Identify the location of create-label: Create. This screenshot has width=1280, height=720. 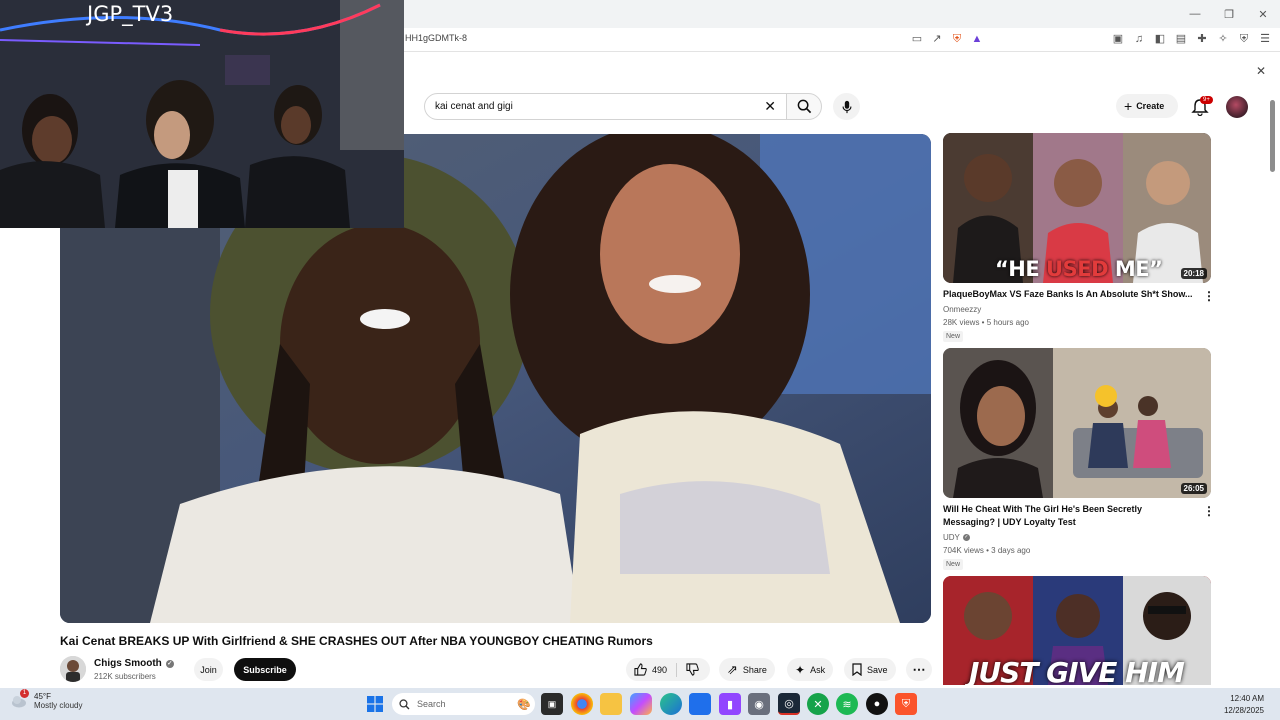
(1150, 106).